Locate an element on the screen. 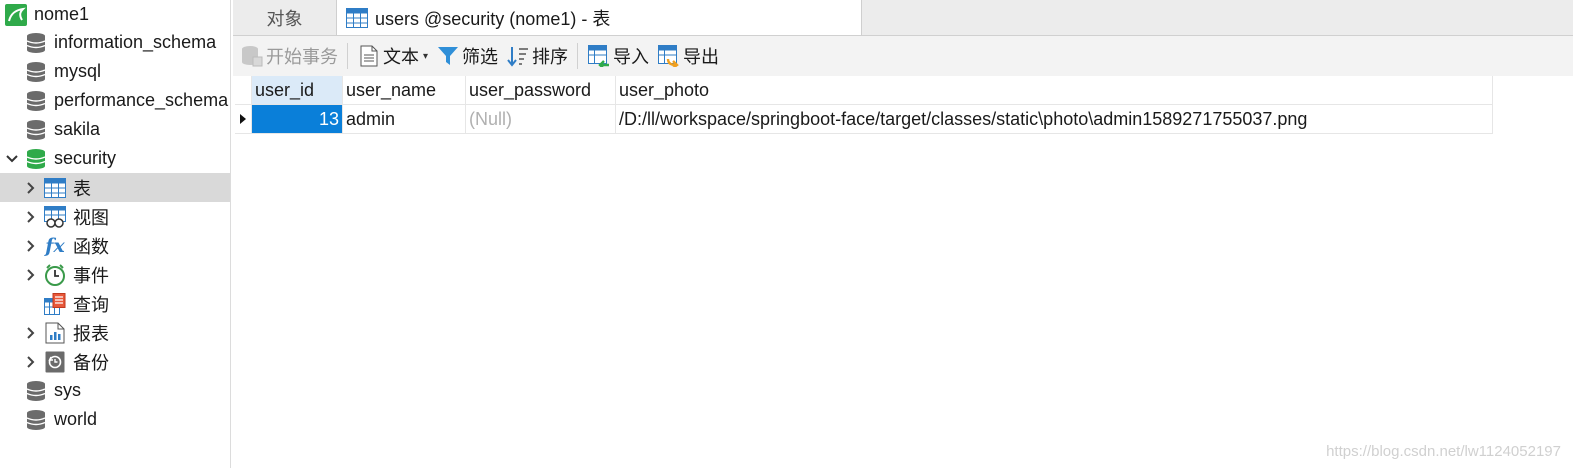 The width and height of the screenshot is (1573, 468). column-header-user-id: user_id is located at coordinates (297, 90).